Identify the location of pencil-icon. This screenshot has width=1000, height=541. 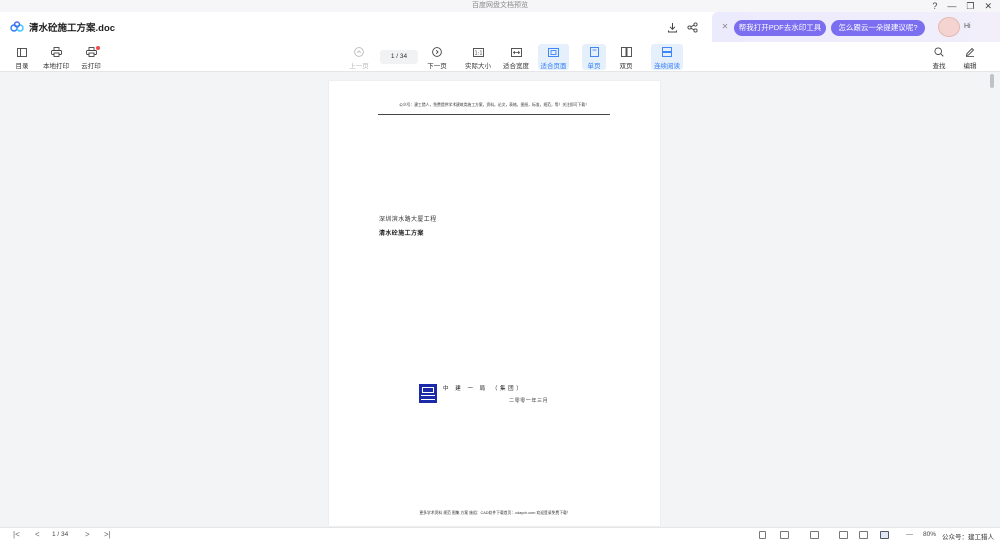
(970, 52).